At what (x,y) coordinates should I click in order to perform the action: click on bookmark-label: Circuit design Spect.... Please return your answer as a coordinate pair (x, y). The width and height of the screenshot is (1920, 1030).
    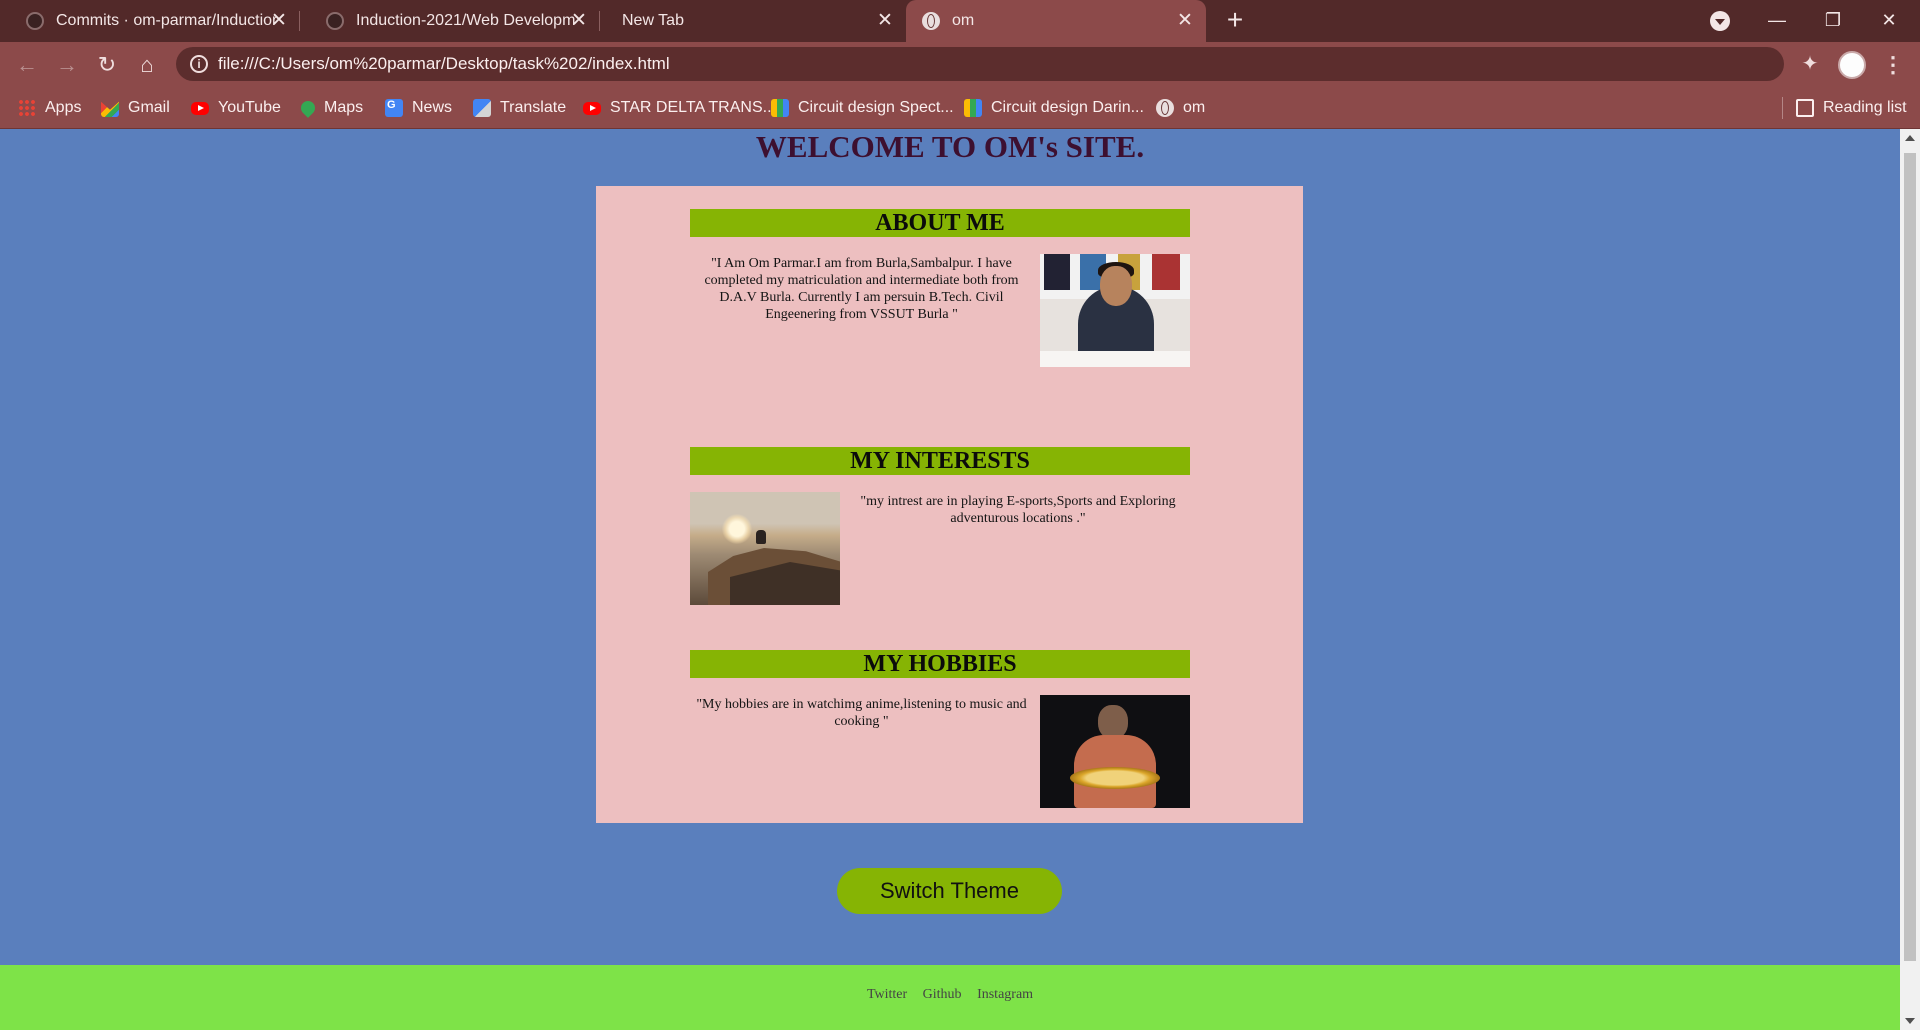
    Looking at the image, I should click on (876, 107).